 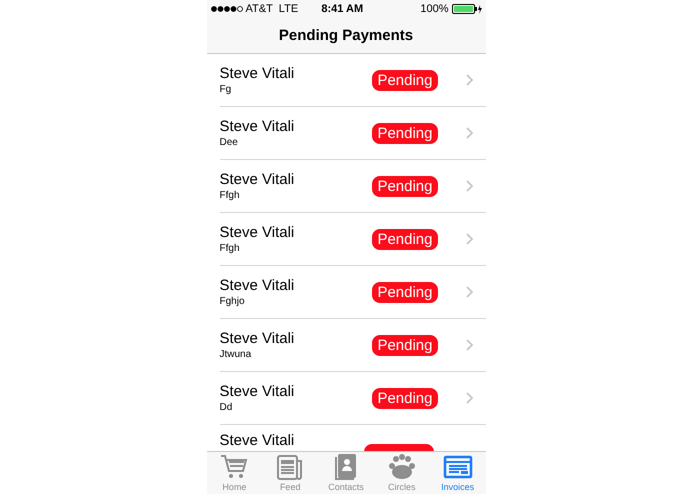 I want to click on payment-note: Jtwuna, so click(x=236, y=354).